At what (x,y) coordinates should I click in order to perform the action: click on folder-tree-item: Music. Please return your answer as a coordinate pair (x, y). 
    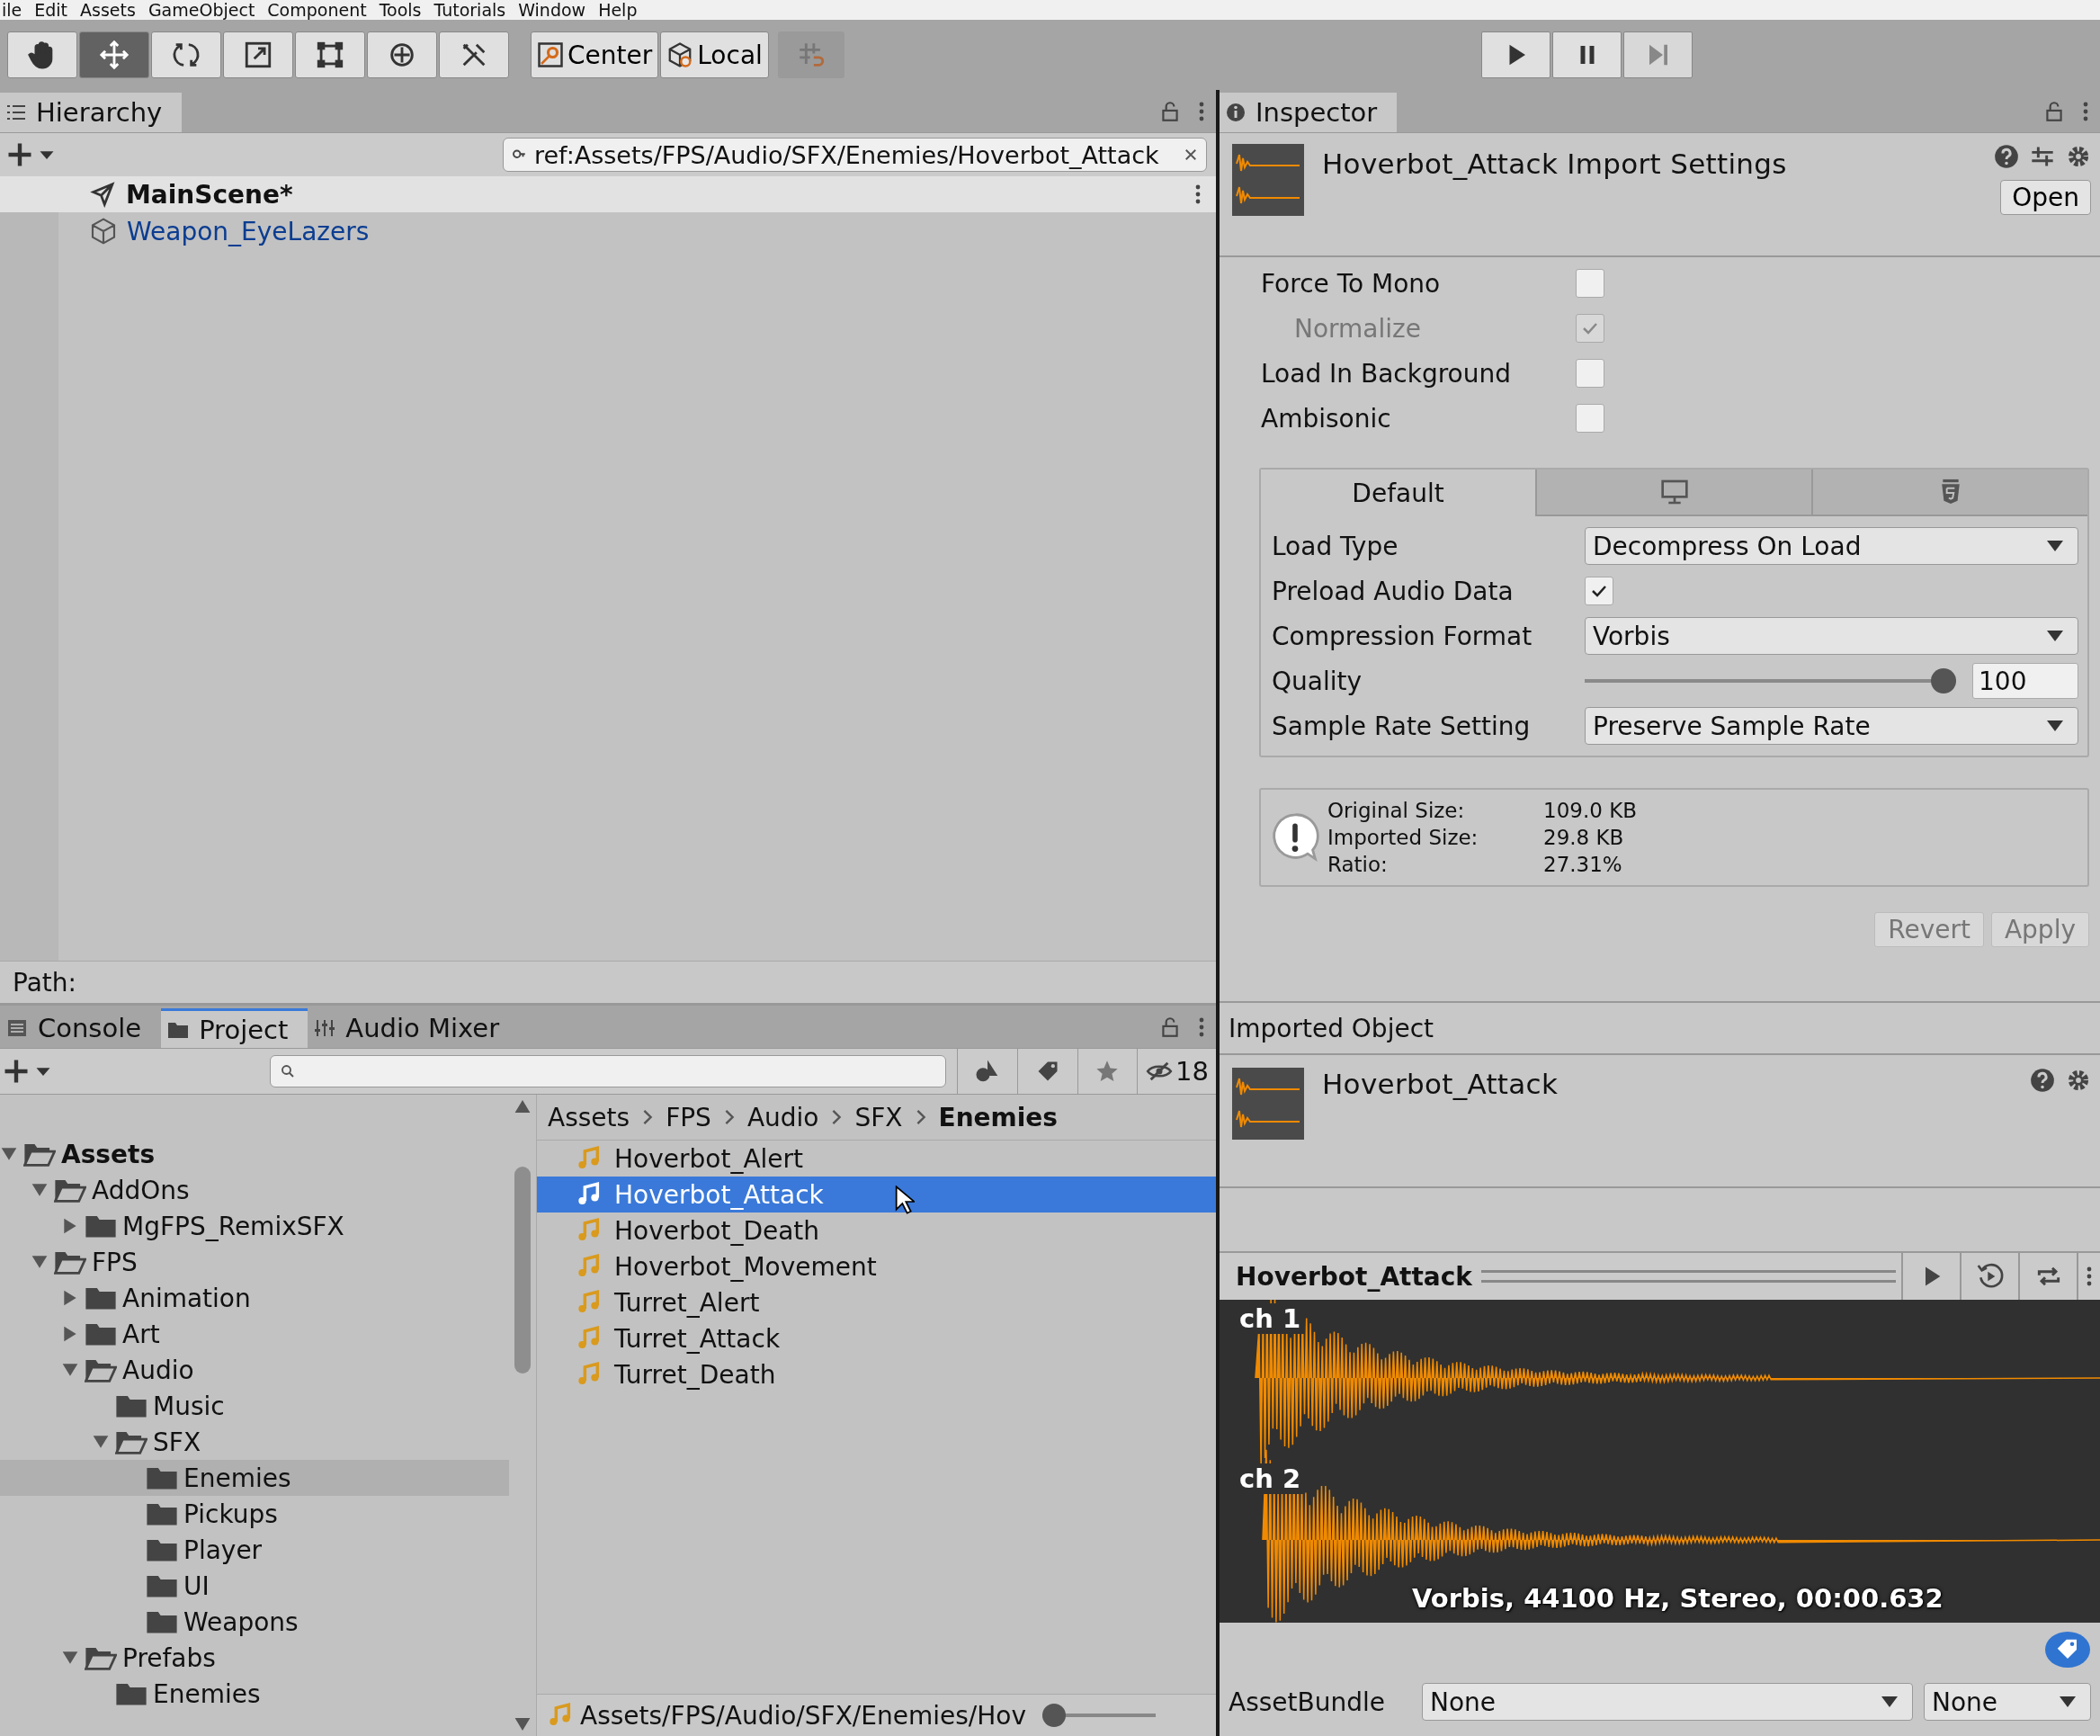
    Looking at the image, I should click on (254, 1406).